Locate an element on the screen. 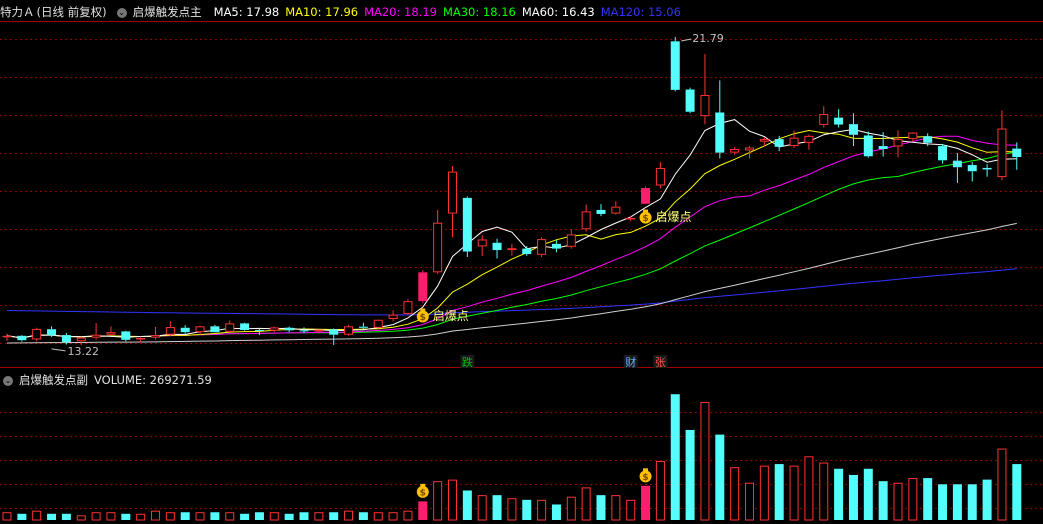 Image resolution: width=1043 pixels, height=524 pixels. stock-name: 特力Ａ is located at coordinates (17, 12).